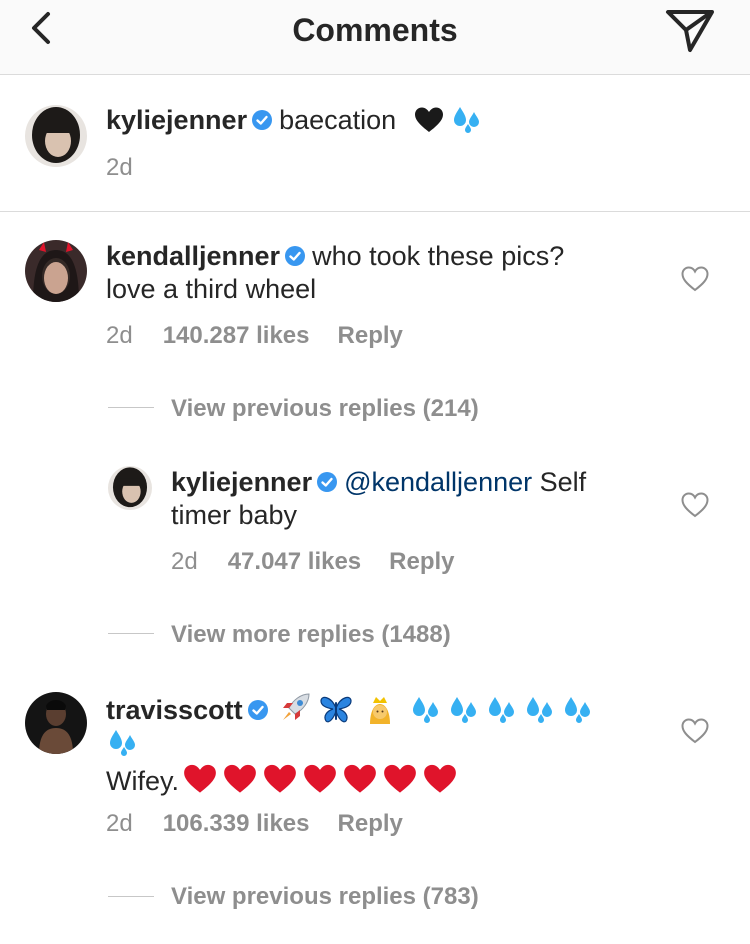 Image resolution: width=750 pixels, height=944 pixels. What do you see at coordinates (174, 710) in the screenshot?
I see `comment-username: travisscott` at bounding box center [174, 710].